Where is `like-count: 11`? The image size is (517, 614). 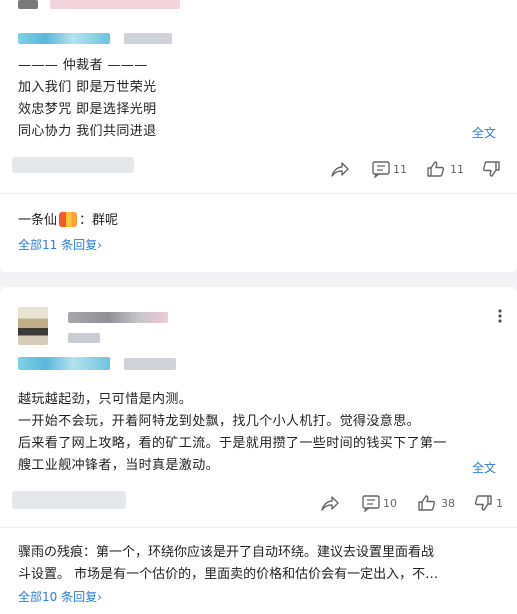
like-count: 11 is located at coordinates (457, 169).